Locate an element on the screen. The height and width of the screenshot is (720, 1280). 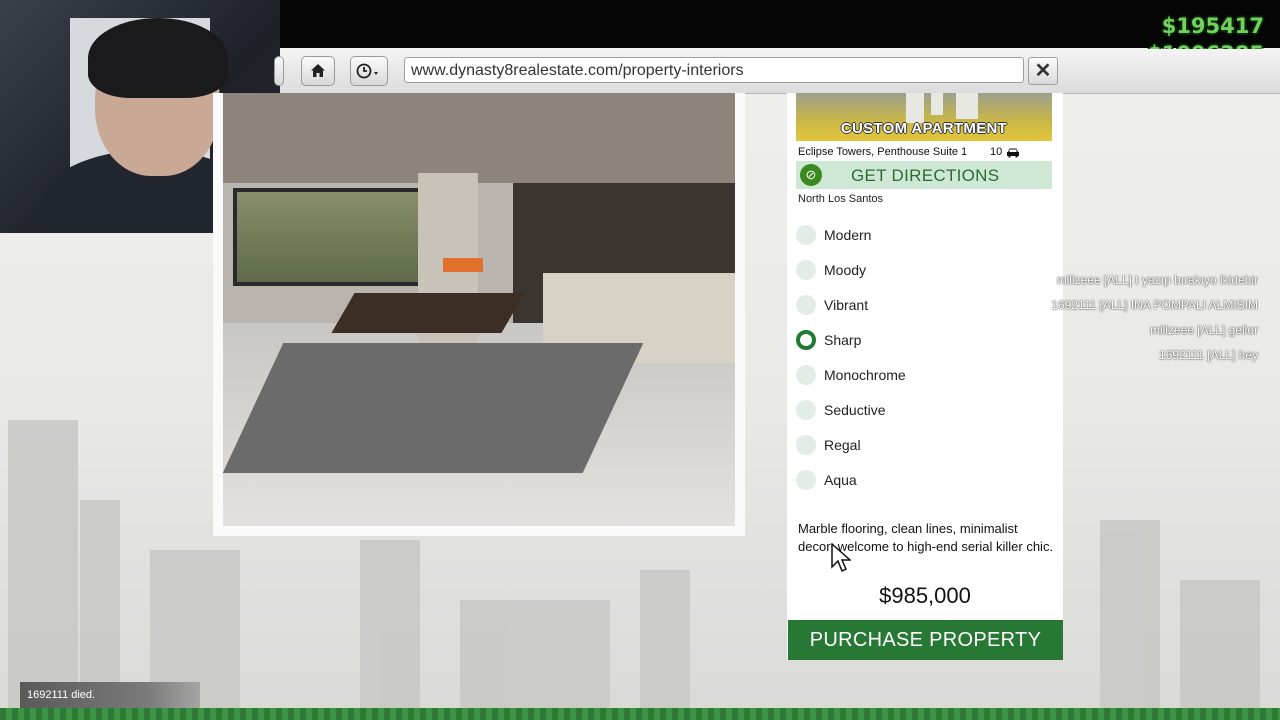
style-option-aqua: Aqua is located at coordinates (826, 480).